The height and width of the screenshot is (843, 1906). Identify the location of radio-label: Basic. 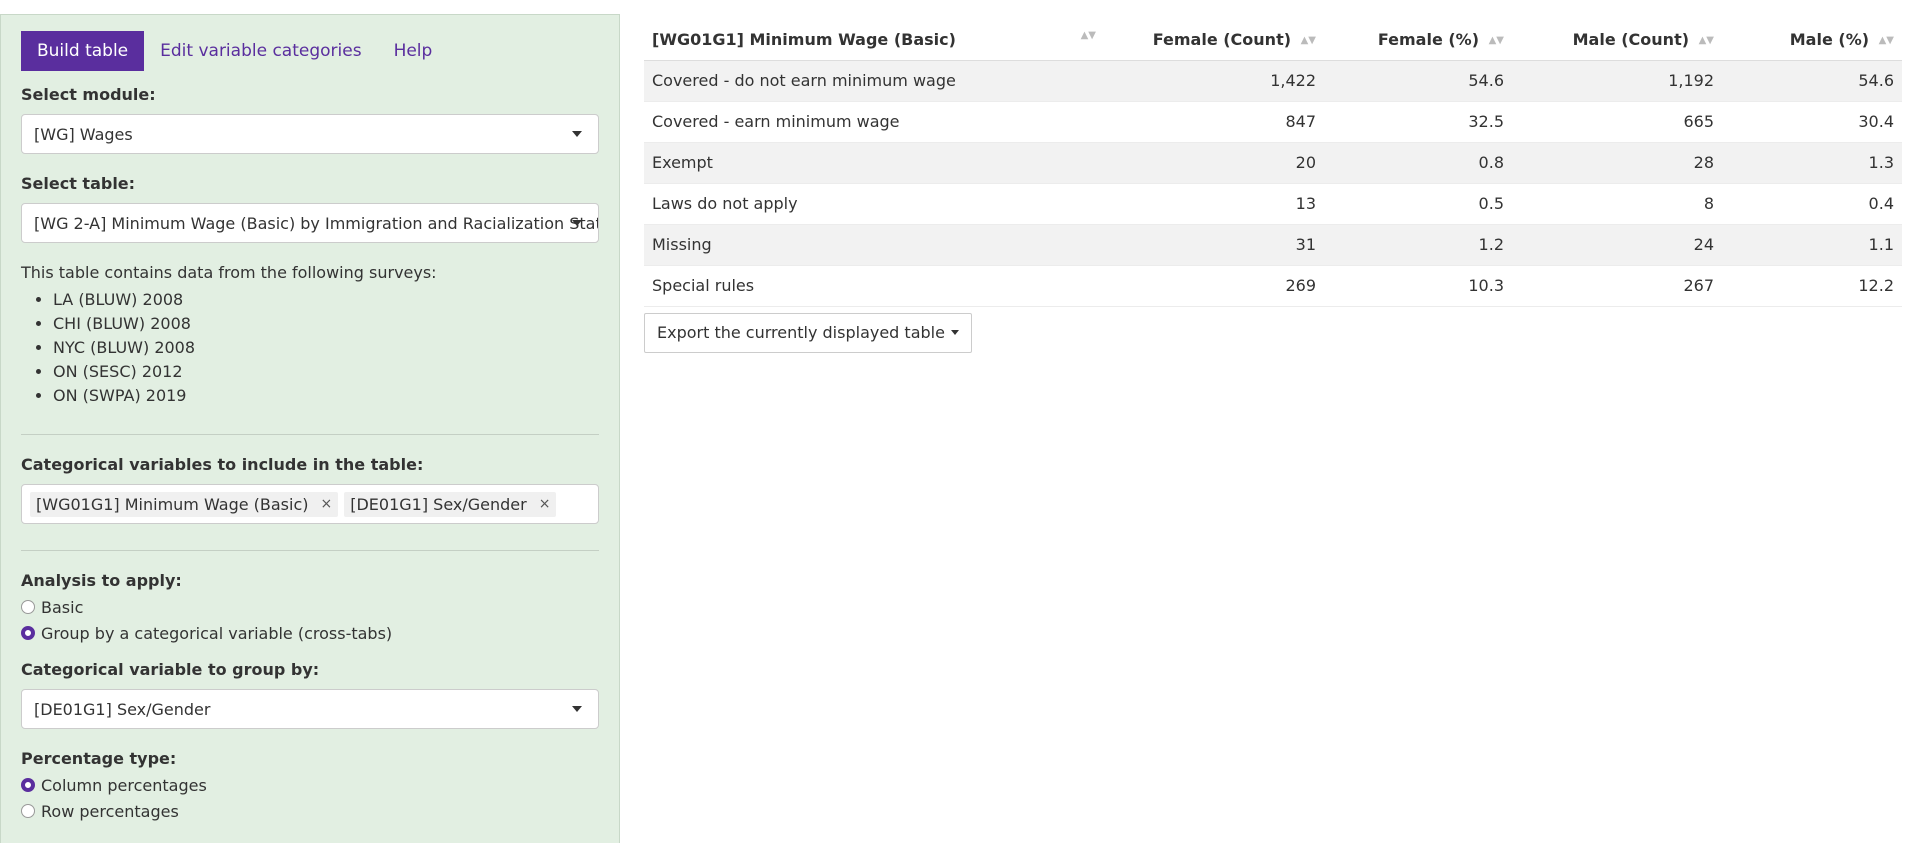
(62, 607).